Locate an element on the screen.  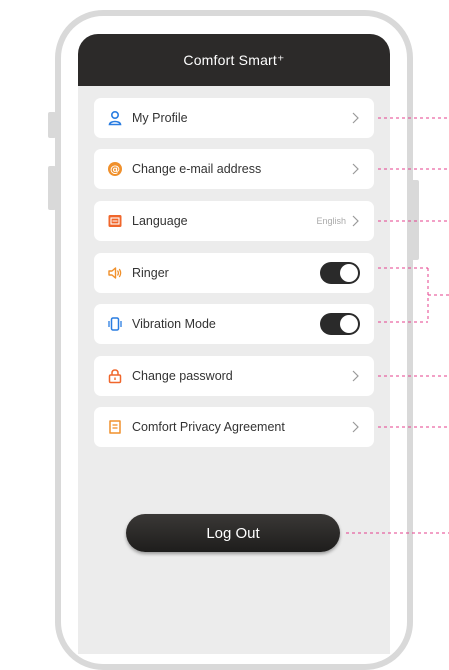
annotation-leader-lines is located at coordinates (397, 325).